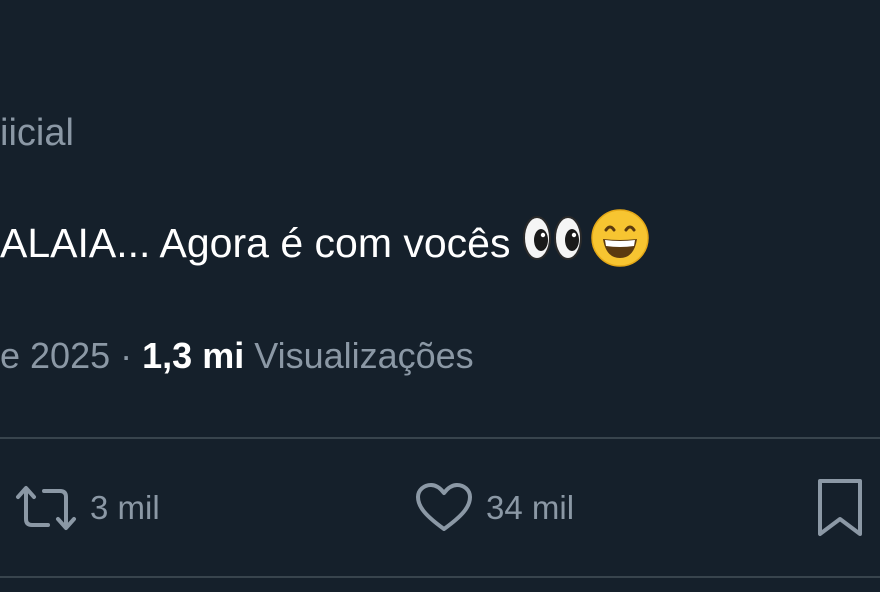  What do you see at coordinates (530, 507) in the screenshot?
I see `like-count: 34 mil` at bounding box center [530, 507].